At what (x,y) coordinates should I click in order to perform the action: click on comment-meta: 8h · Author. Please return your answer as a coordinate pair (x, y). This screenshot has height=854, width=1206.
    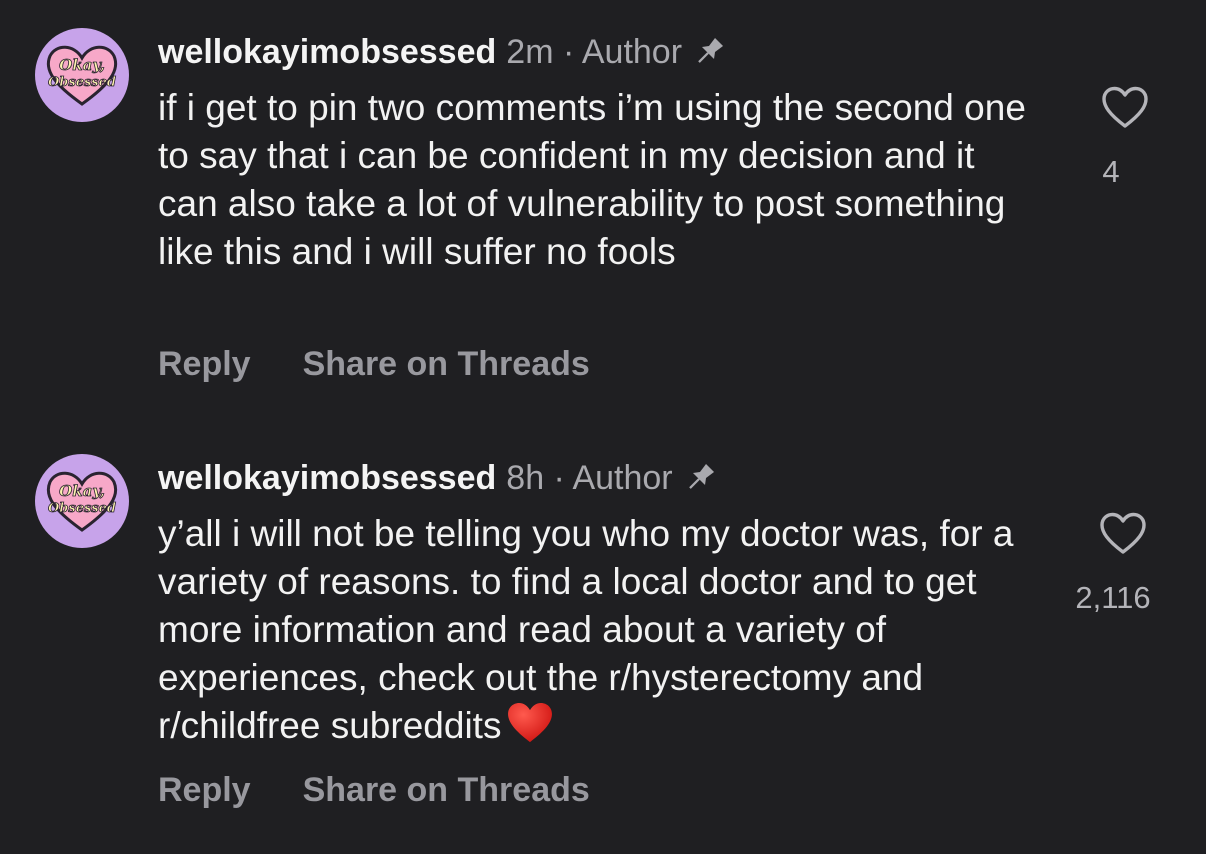
    Looking at the image, I should click on (589, 477).